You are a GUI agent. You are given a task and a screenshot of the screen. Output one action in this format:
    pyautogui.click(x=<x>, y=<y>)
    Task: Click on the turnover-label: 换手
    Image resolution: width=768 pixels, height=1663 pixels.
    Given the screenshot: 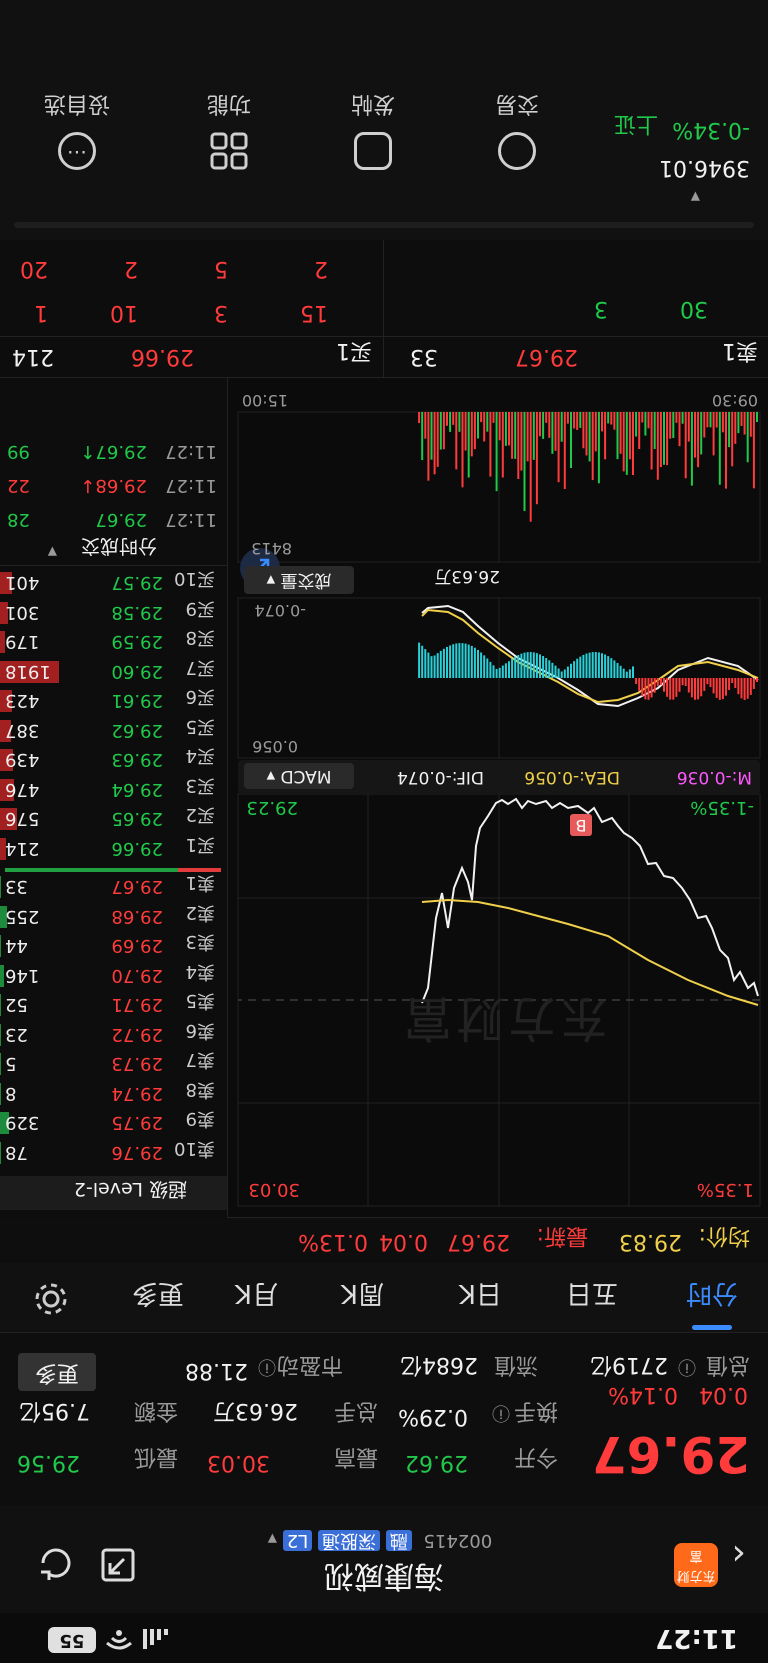 What is the action you would take?
    pyautogui.click(x=535, y=1410)
    